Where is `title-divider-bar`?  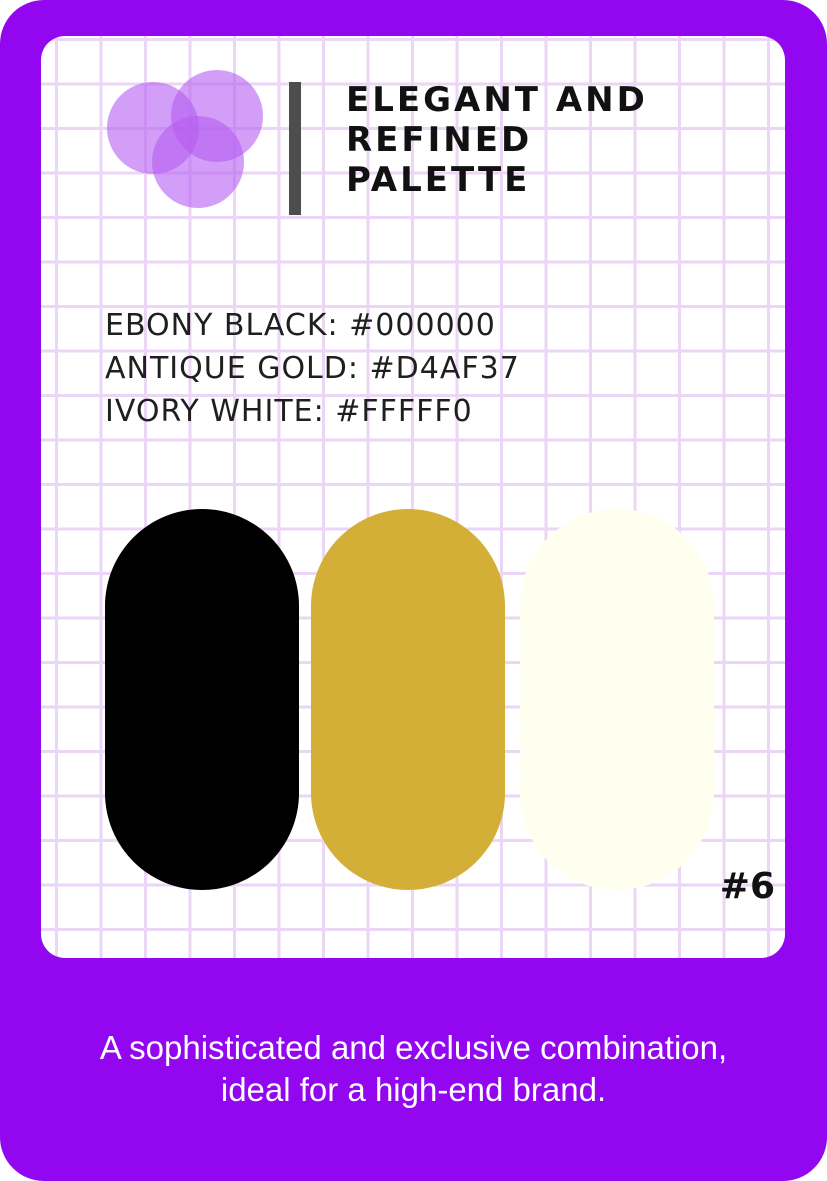 title-divider-bar is located at coordinates (295, 148).